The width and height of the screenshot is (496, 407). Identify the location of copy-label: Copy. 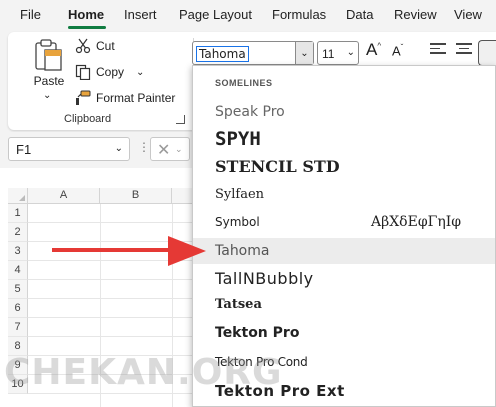
(110, 72).